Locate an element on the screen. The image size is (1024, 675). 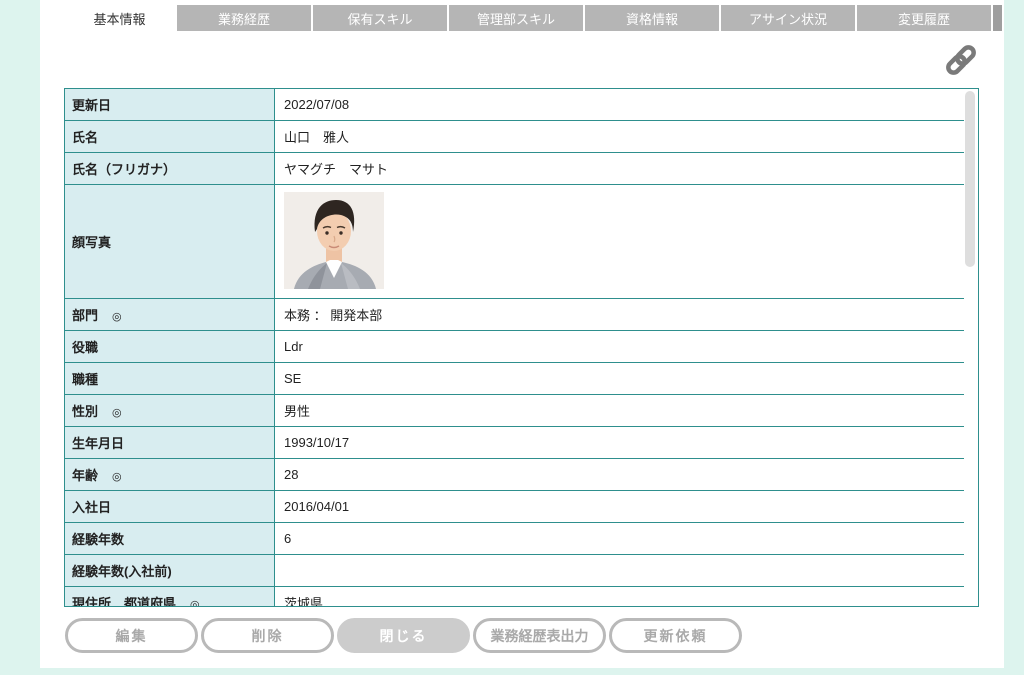
action-button-bar: 編集 削除 閉じる 業務経歴表出力 更新依頼 is located at coordinates (403, 635).